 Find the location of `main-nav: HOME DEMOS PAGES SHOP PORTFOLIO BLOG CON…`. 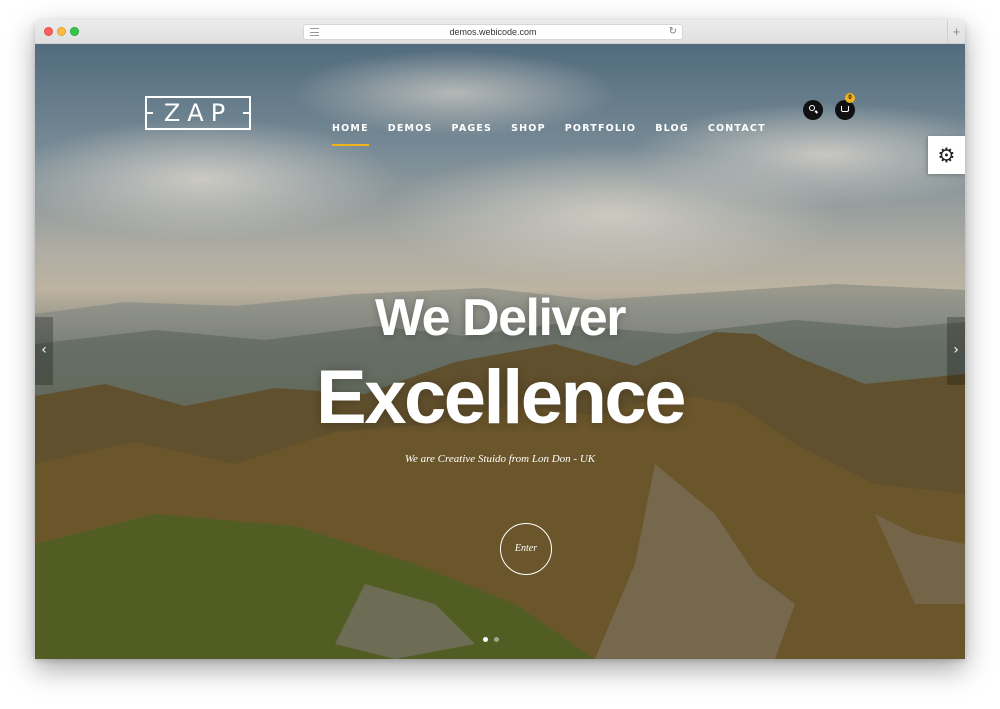

main-nav: HOME DEMOS PAGES SHOP PORTFOLIO BLOG CON… is located at coordinates (558, 134).